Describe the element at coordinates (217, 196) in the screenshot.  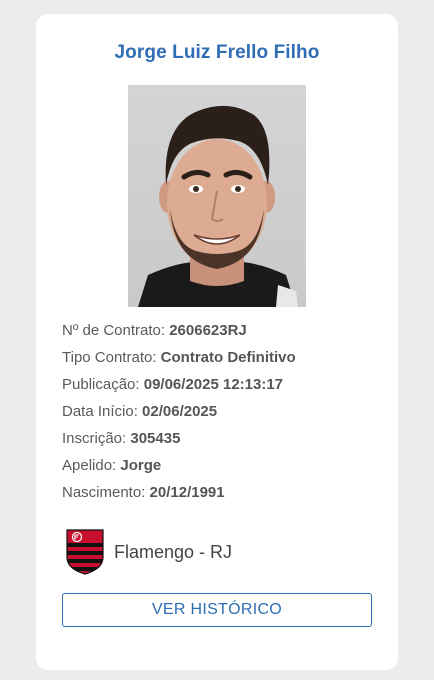
I see `player-photo` at that location.